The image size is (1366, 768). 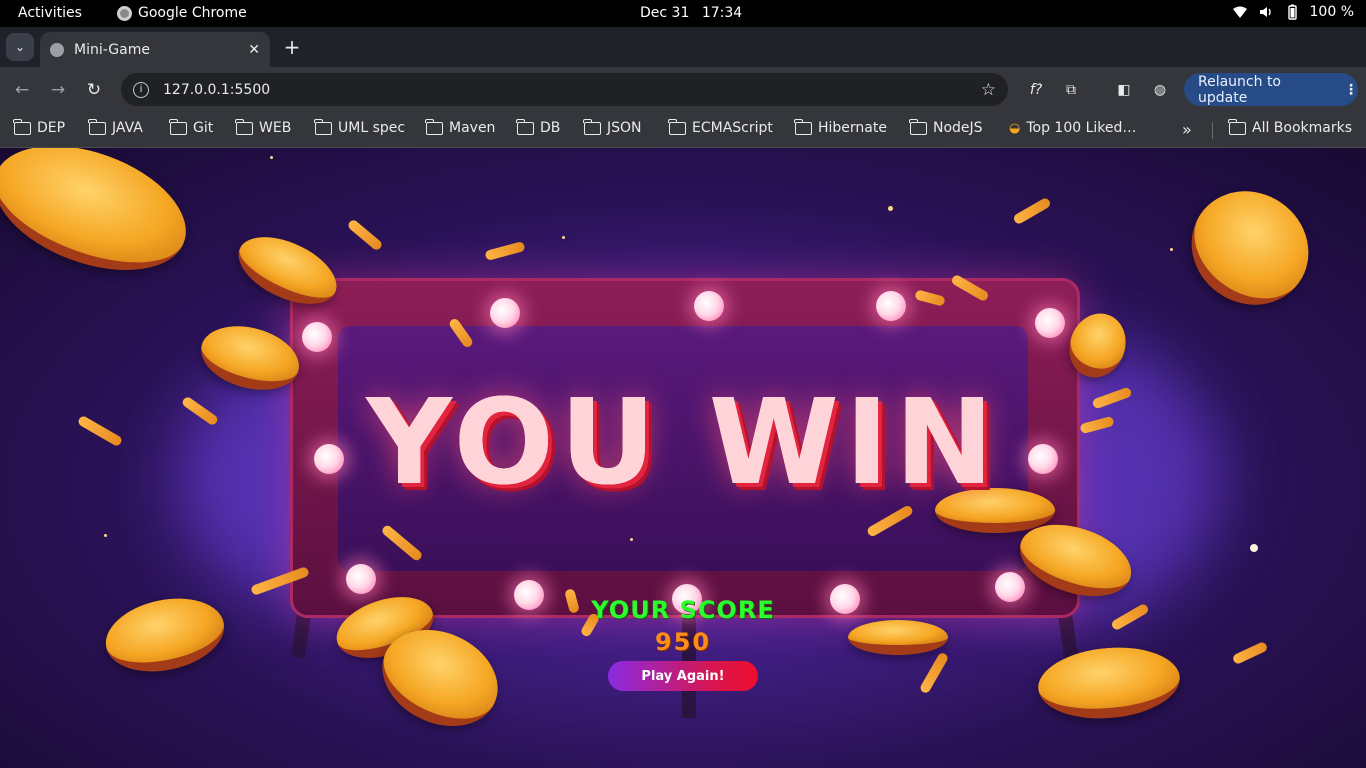 What do you see at coordinates (127, 128) in the screenshot?
I see `bookmark-label: JAVA` at bounding box center [127, 128].